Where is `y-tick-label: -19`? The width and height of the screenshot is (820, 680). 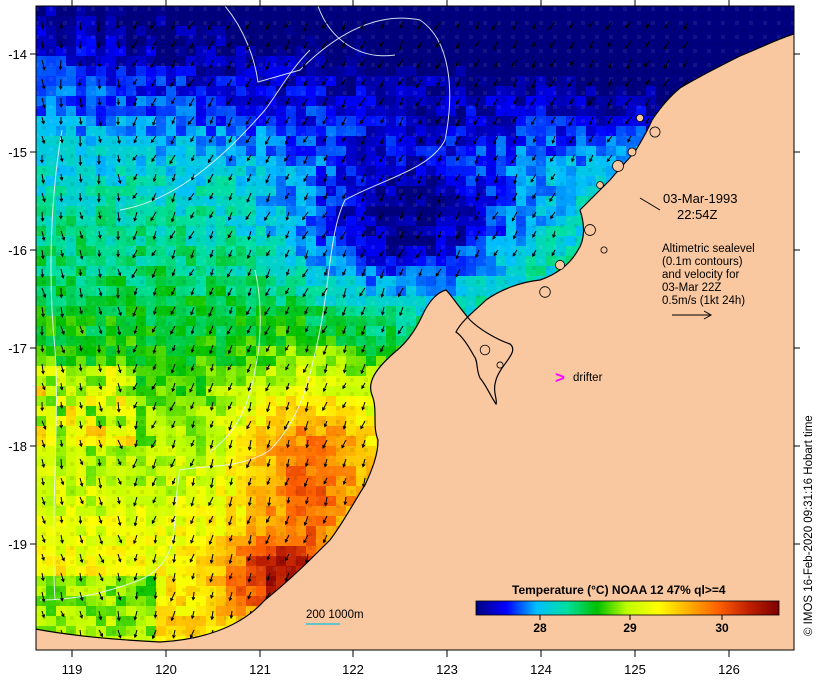
y-tick-label: -19 is located at coordinates (17, 544).